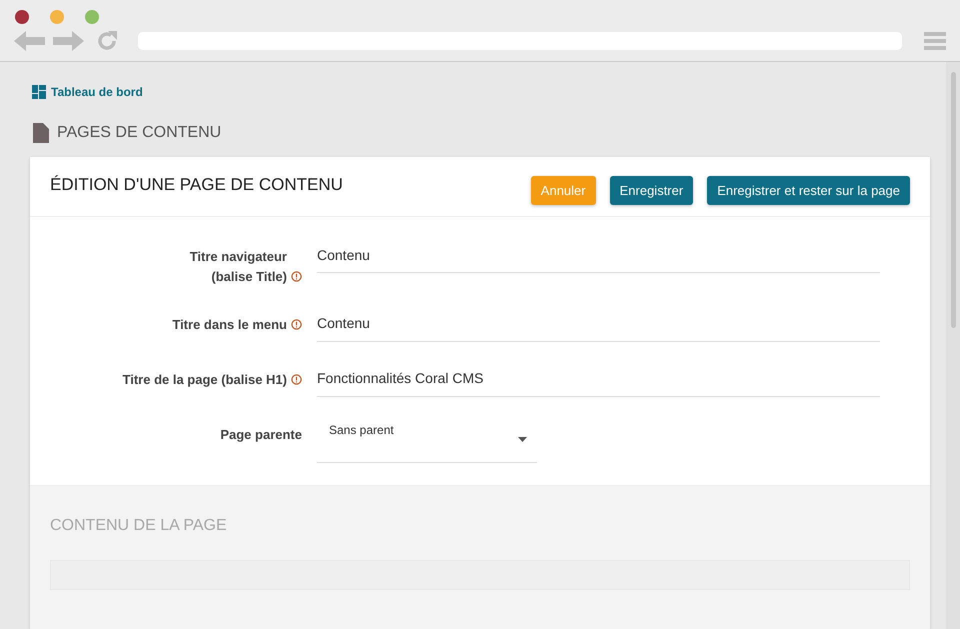 This screenshot has width=960, height=629. I want to click on field-label: Titre navigateur (balise Title), so click(238, 267).